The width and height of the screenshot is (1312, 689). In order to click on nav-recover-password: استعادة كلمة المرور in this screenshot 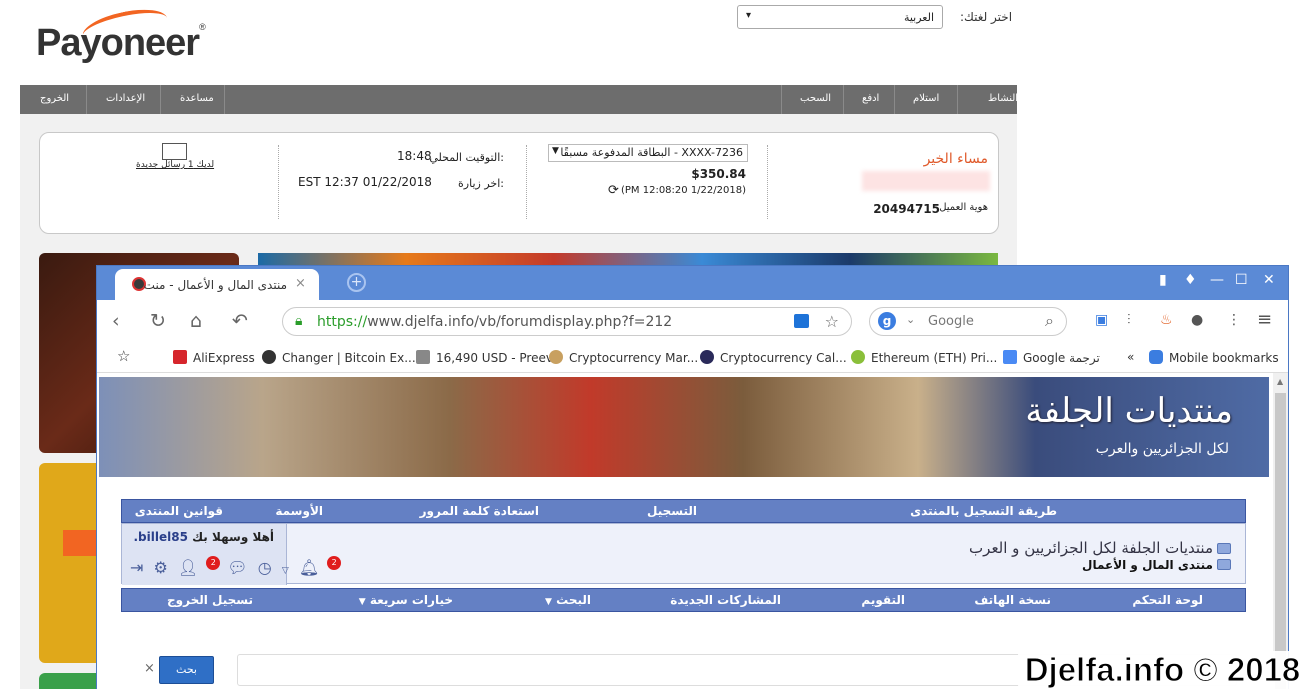, I will do `click(479, 511)`.